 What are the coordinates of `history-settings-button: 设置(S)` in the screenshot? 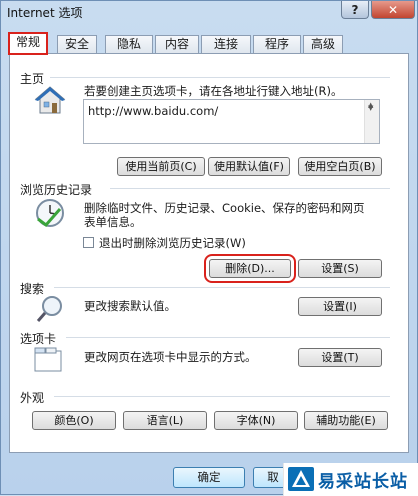 It's located at (340, 268).